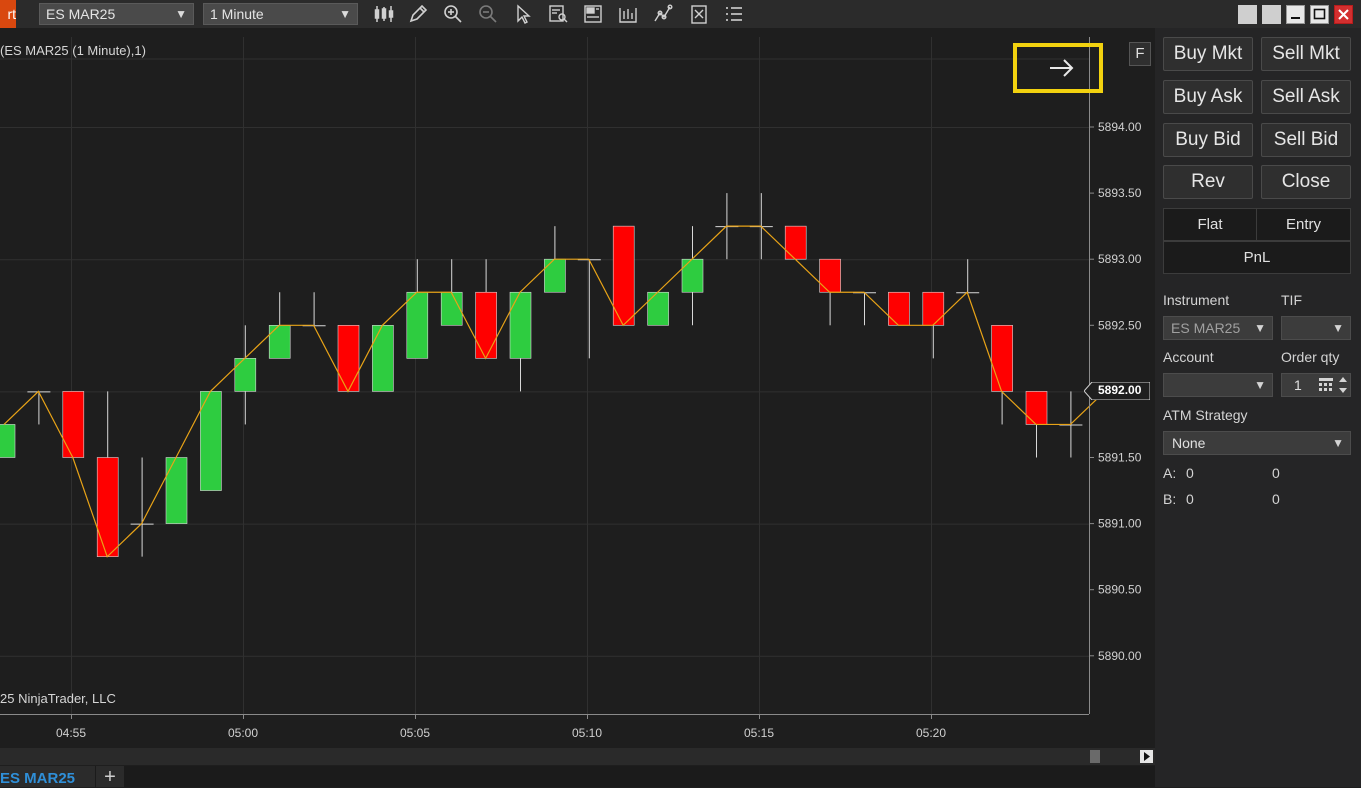  What do you see at coordinates (1306, 182) in the screenshot?
I see `close-position-button: Close` at bounding box center [1306, 182].